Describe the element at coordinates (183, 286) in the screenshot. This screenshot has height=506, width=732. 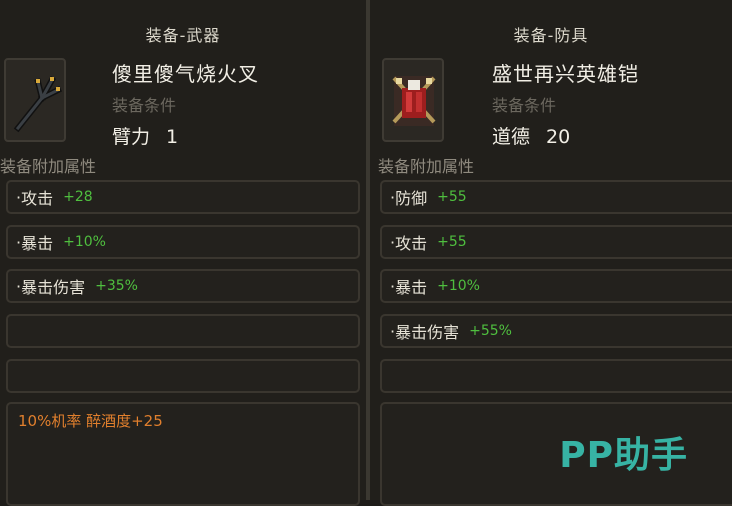
I see `attribute-slot: · 暴击伤害 +35%` at that location.